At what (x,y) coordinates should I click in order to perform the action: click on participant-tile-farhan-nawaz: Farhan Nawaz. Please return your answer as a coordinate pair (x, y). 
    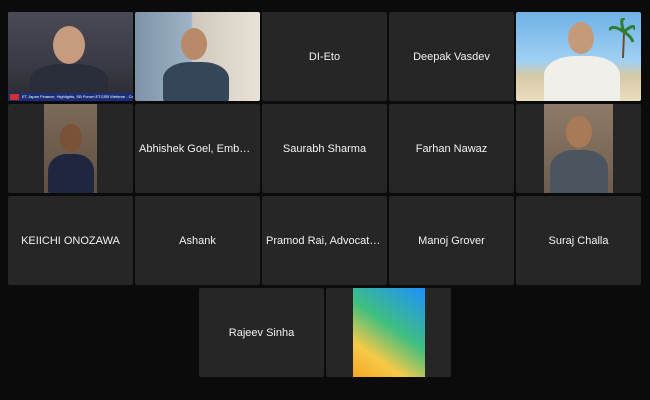
    Looking at the image, I should click on (451, 148).